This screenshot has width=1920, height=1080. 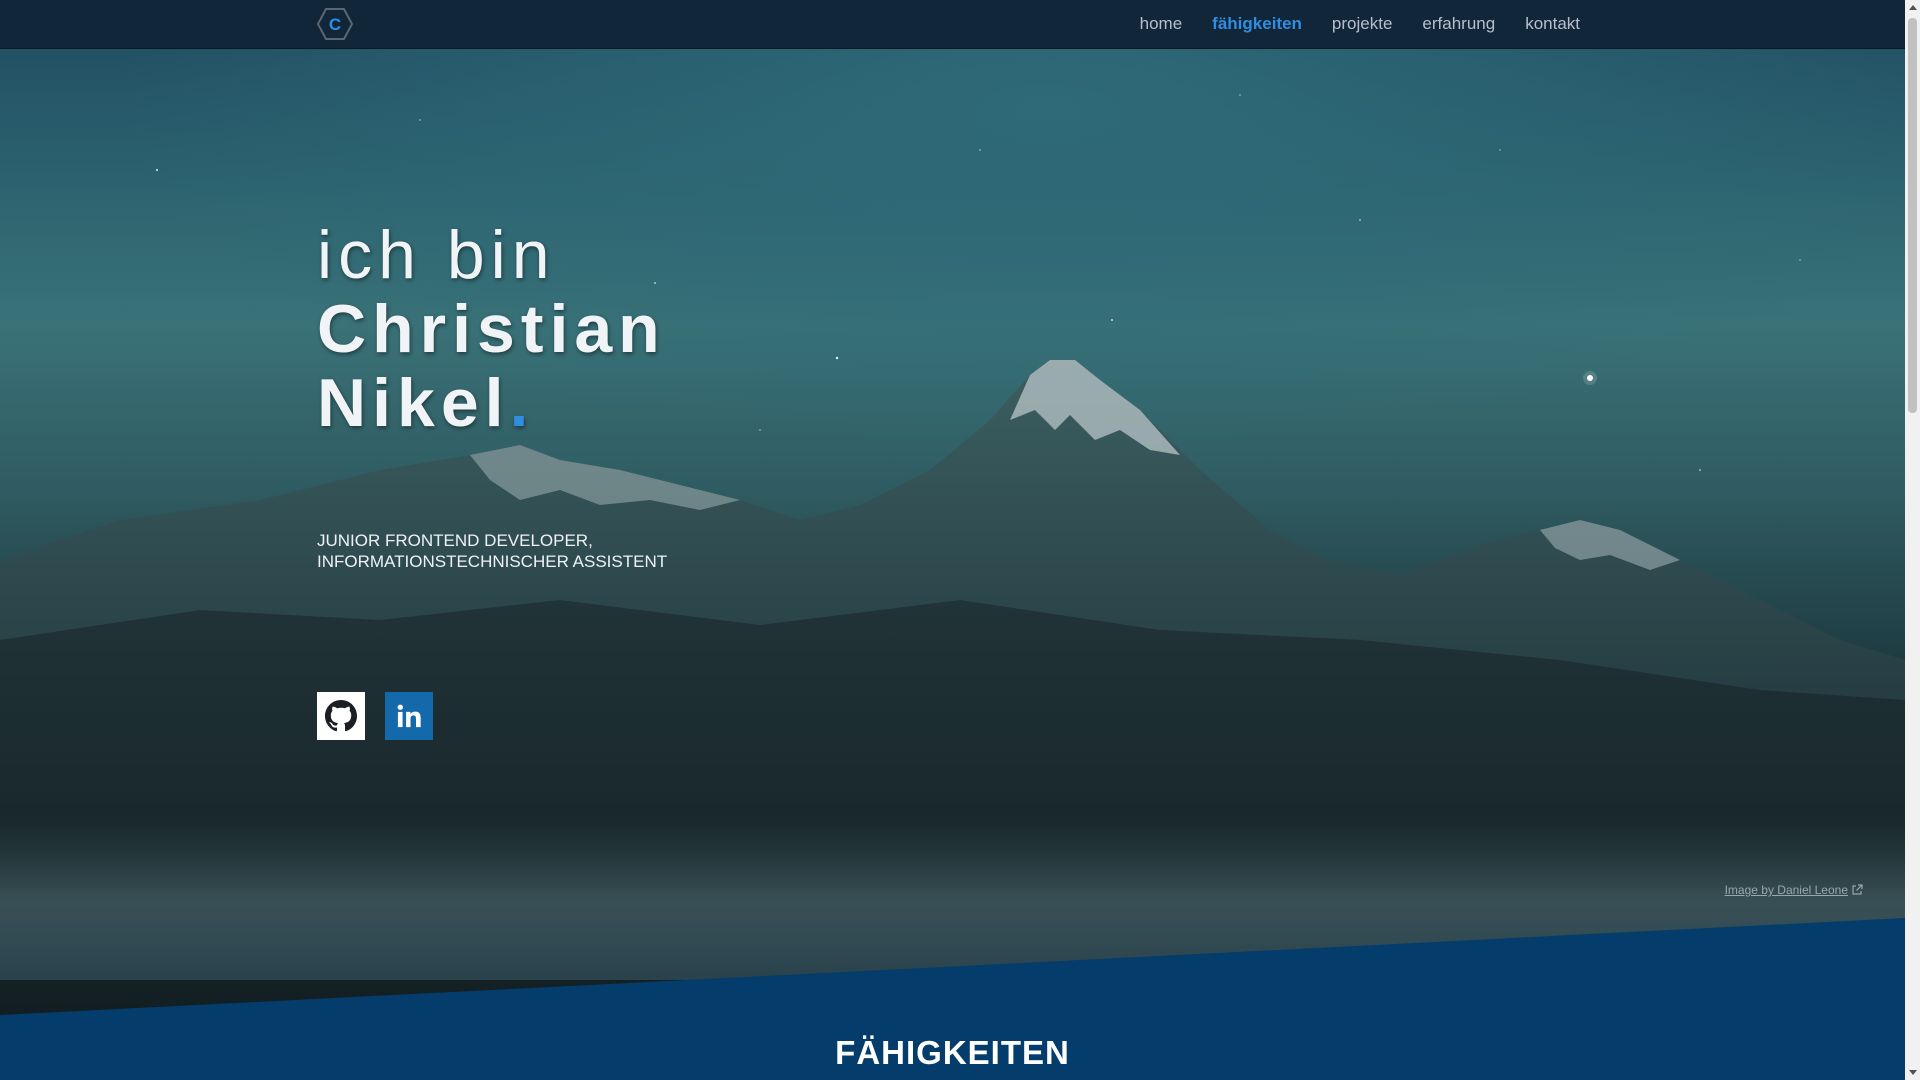 I want to click on section-band, so click(x=952, y=999).